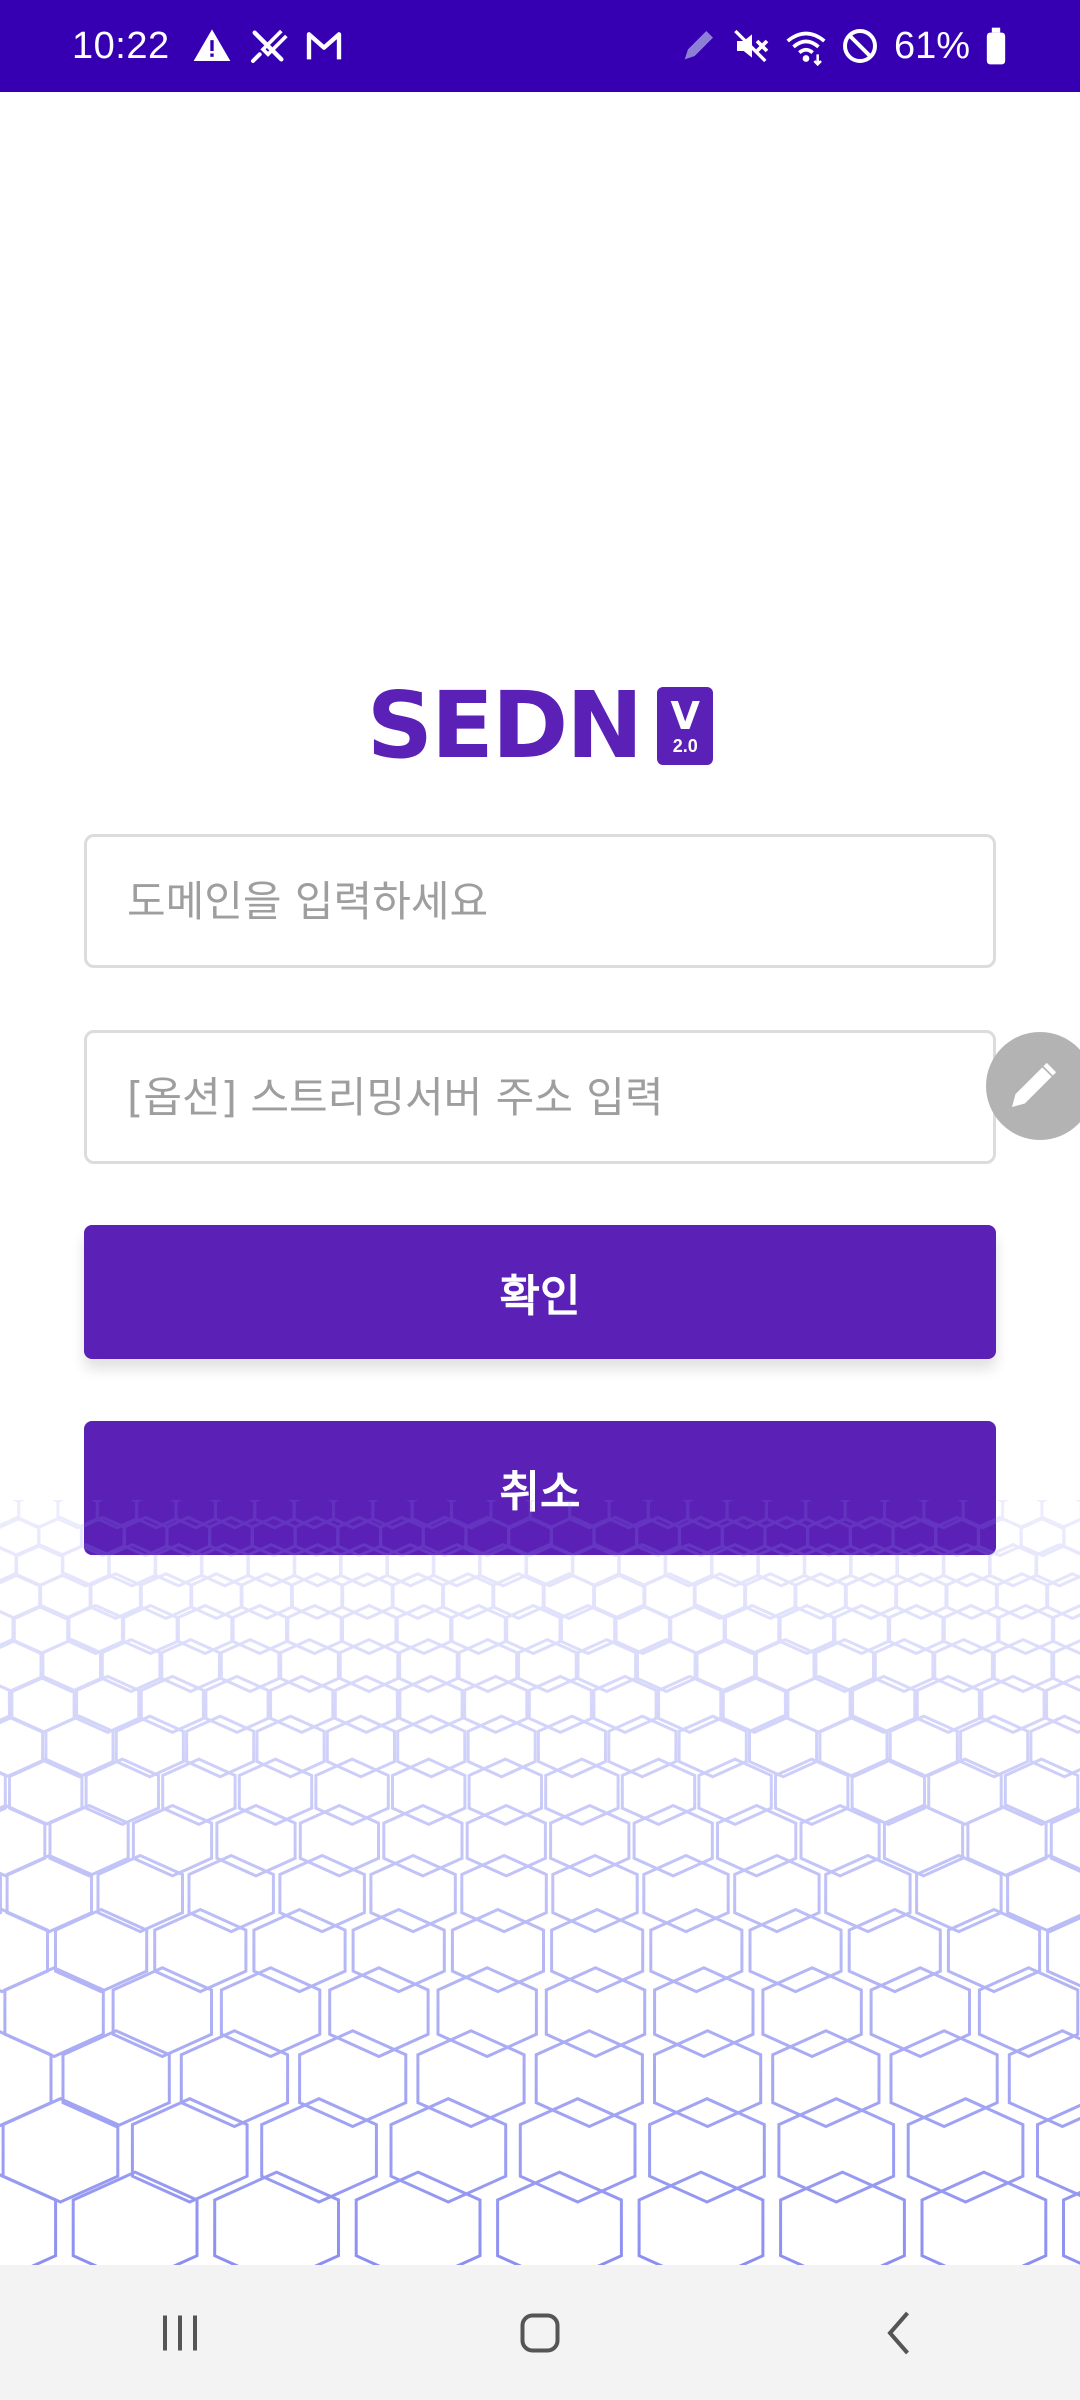 The image size is (1080, 2400). I want to click on home-button, so click(540, 2333).